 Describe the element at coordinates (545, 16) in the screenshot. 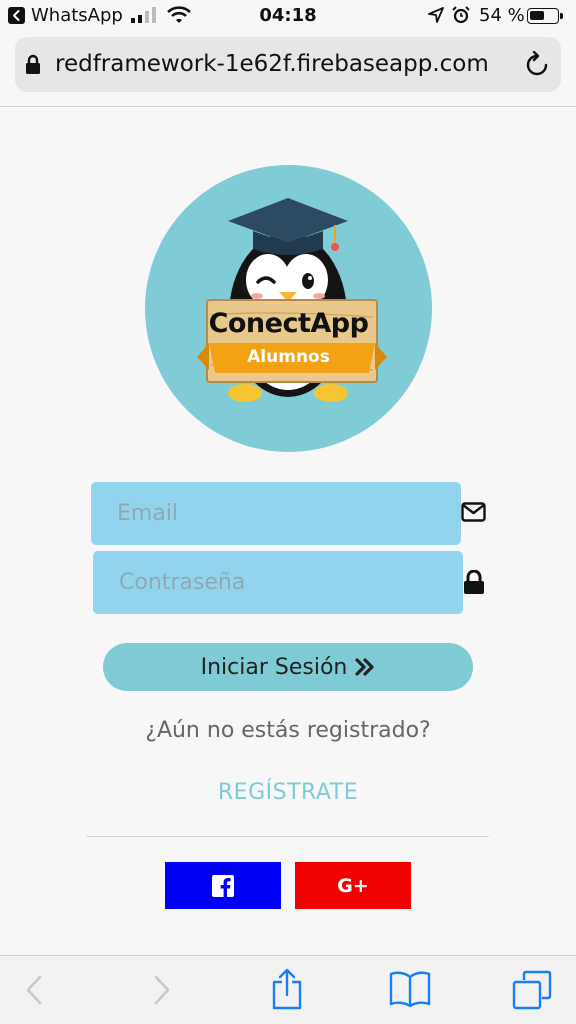

I see `battery-icon` at that location.